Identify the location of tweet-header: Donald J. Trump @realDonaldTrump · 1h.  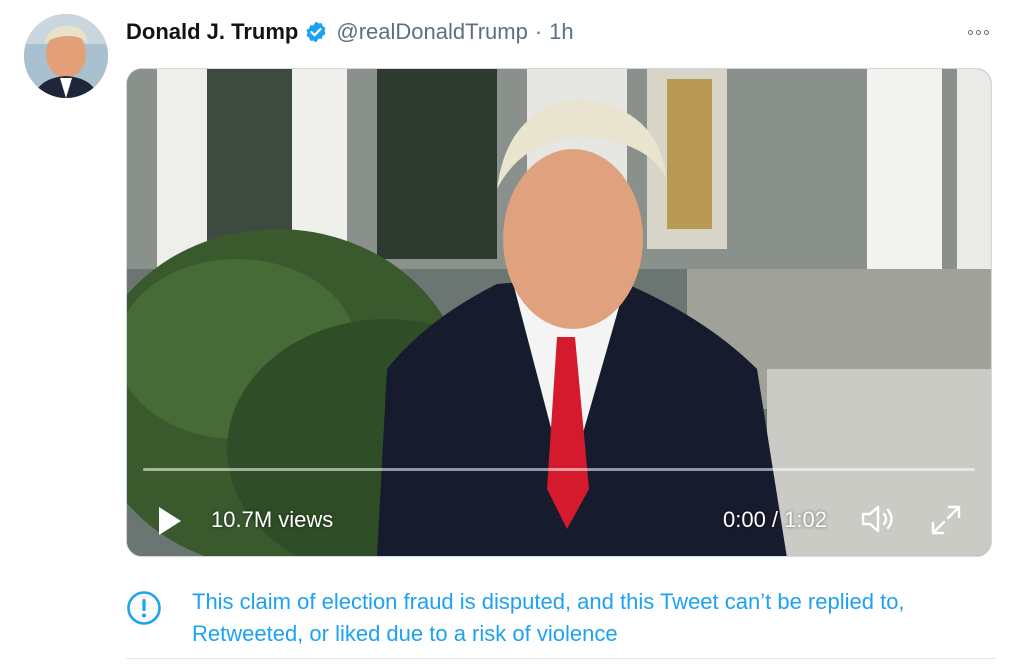
(350, 32).